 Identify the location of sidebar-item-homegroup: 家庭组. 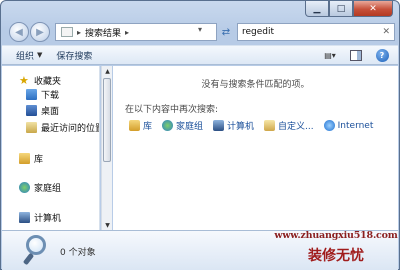
(40, 187).